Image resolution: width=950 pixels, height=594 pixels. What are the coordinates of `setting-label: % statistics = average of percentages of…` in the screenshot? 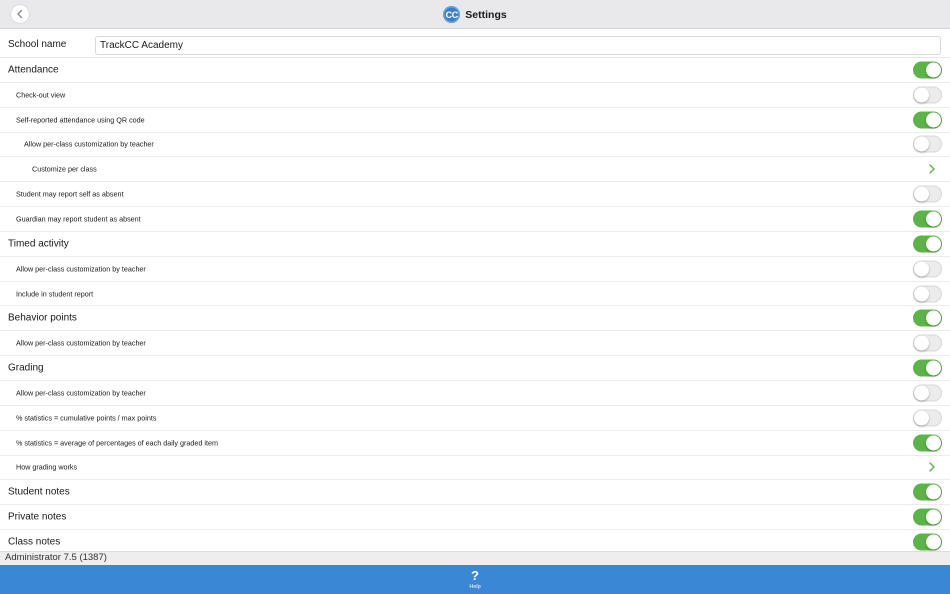 It's located at (117, 443).